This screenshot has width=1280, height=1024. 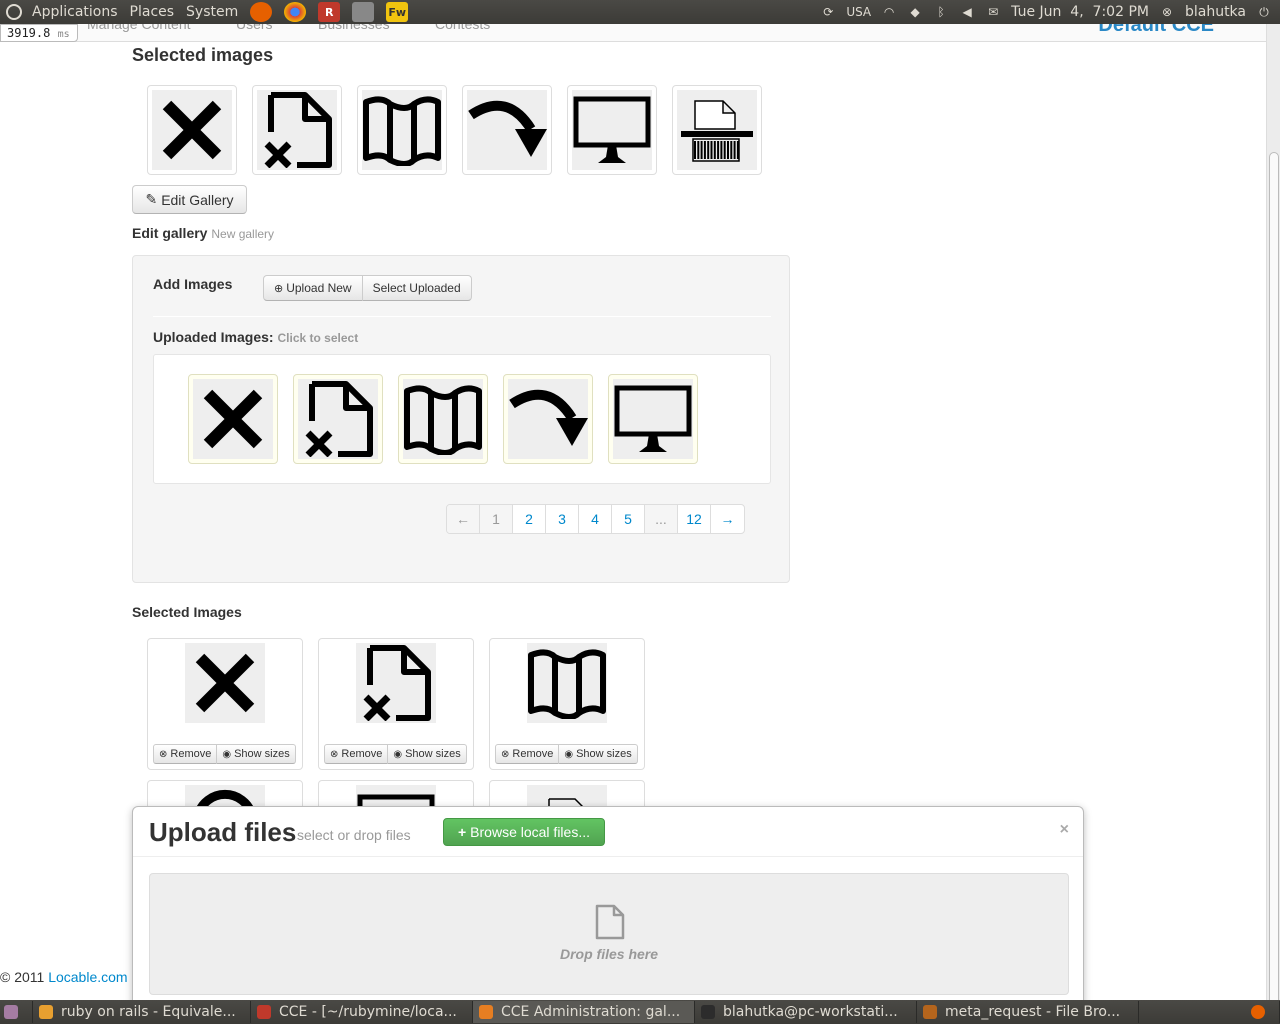 What do you see at coordinates (609, 934) in the screenshot?
I see `drop-zone: Drop files here` at bounding box center [609, 934].